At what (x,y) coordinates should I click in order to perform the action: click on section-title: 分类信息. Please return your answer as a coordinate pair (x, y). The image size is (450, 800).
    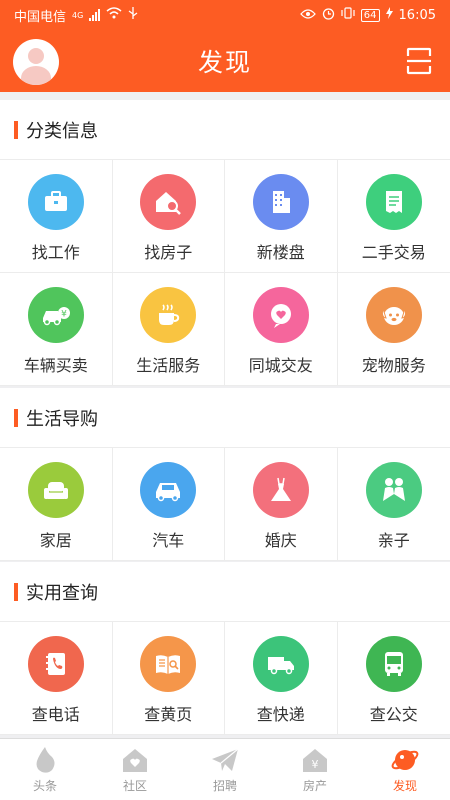
    Looking at the image, I should click on (62, 131).